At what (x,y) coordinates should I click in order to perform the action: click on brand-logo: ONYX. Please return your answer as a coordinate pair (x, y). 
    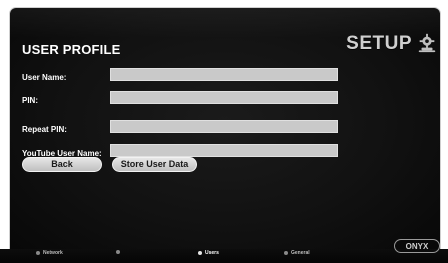
    Looking at the image, I should click on (417, 246).